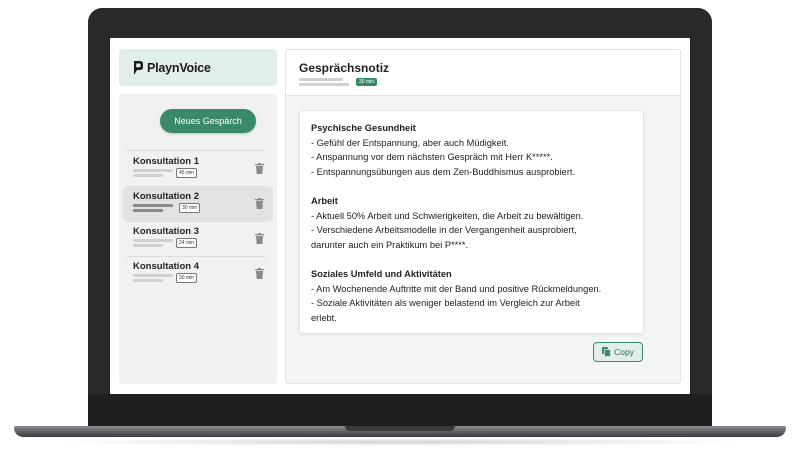  What do you see at coordinates (381, 273) in the screenshot?
I see `section-heading: Soziales Umfeld und Aktivitäten` at bounding box center [381, 273].